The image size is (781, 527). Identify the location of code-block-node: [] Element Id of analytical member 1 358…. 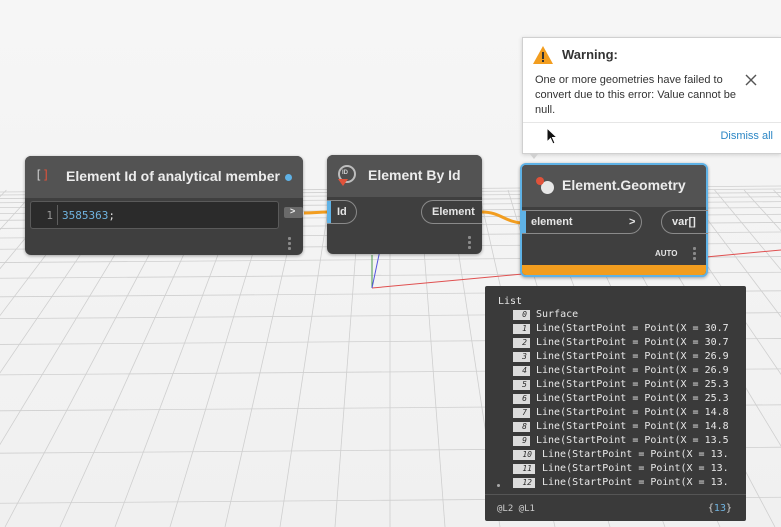
(164, 205).